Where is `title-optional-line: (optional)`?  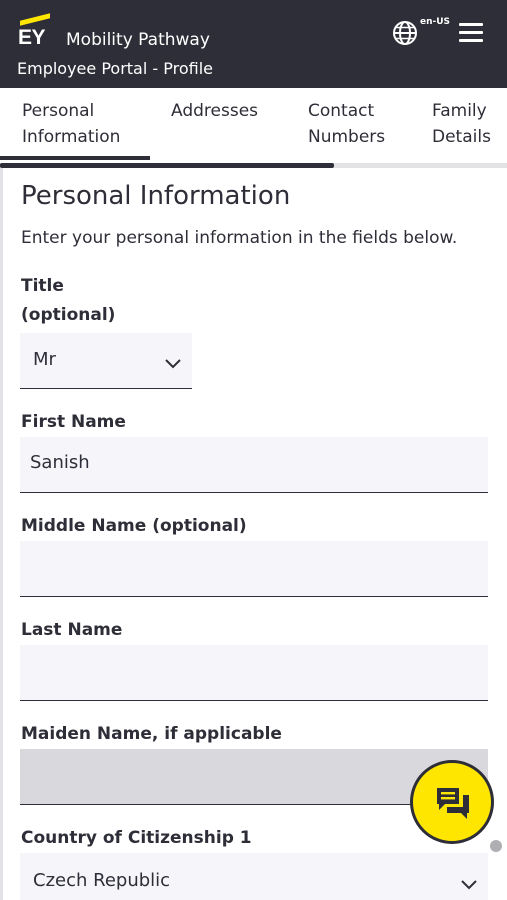 title-optional-line: (optional) is located at coordinates (68, 315).